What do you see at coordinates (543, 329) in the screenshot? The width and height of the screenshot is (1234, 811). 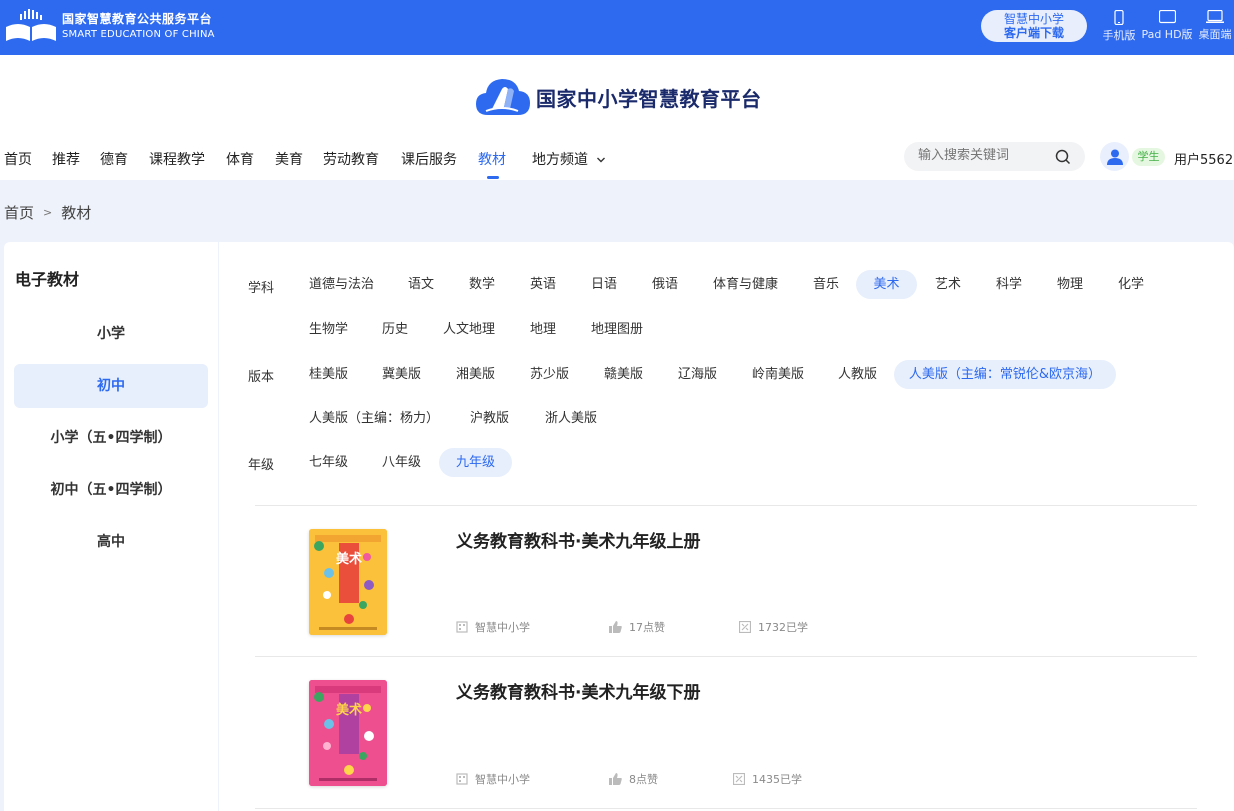 I see `subject-option: 地理` at bounding box center [543, 329].